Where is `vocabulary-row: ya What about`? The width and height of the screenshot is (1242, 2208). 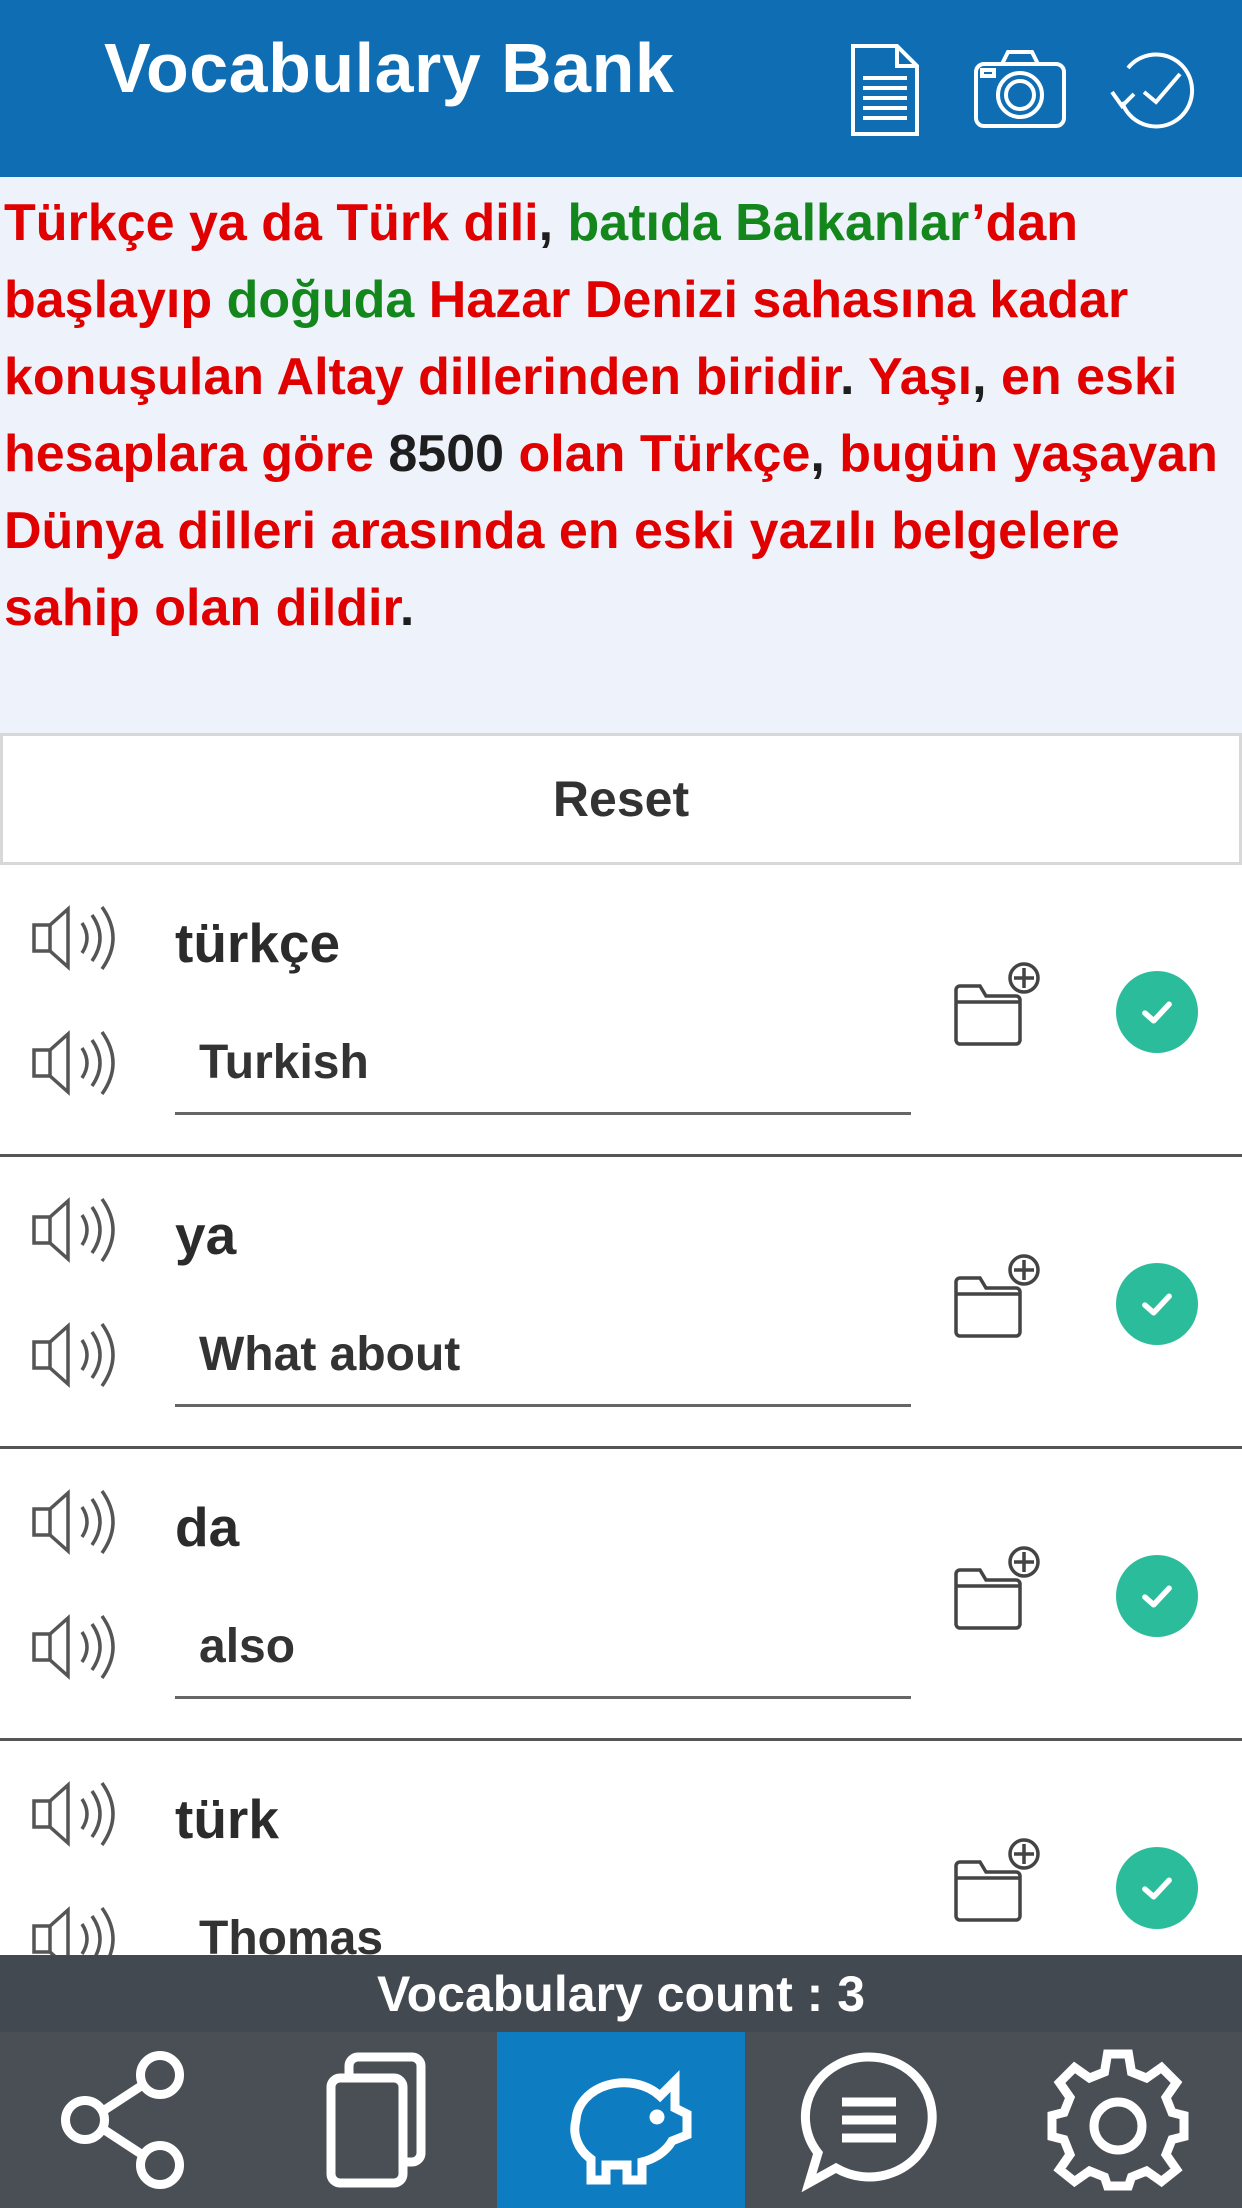 vocabulary-row: ya What about is located at coordinates (621, 1303).